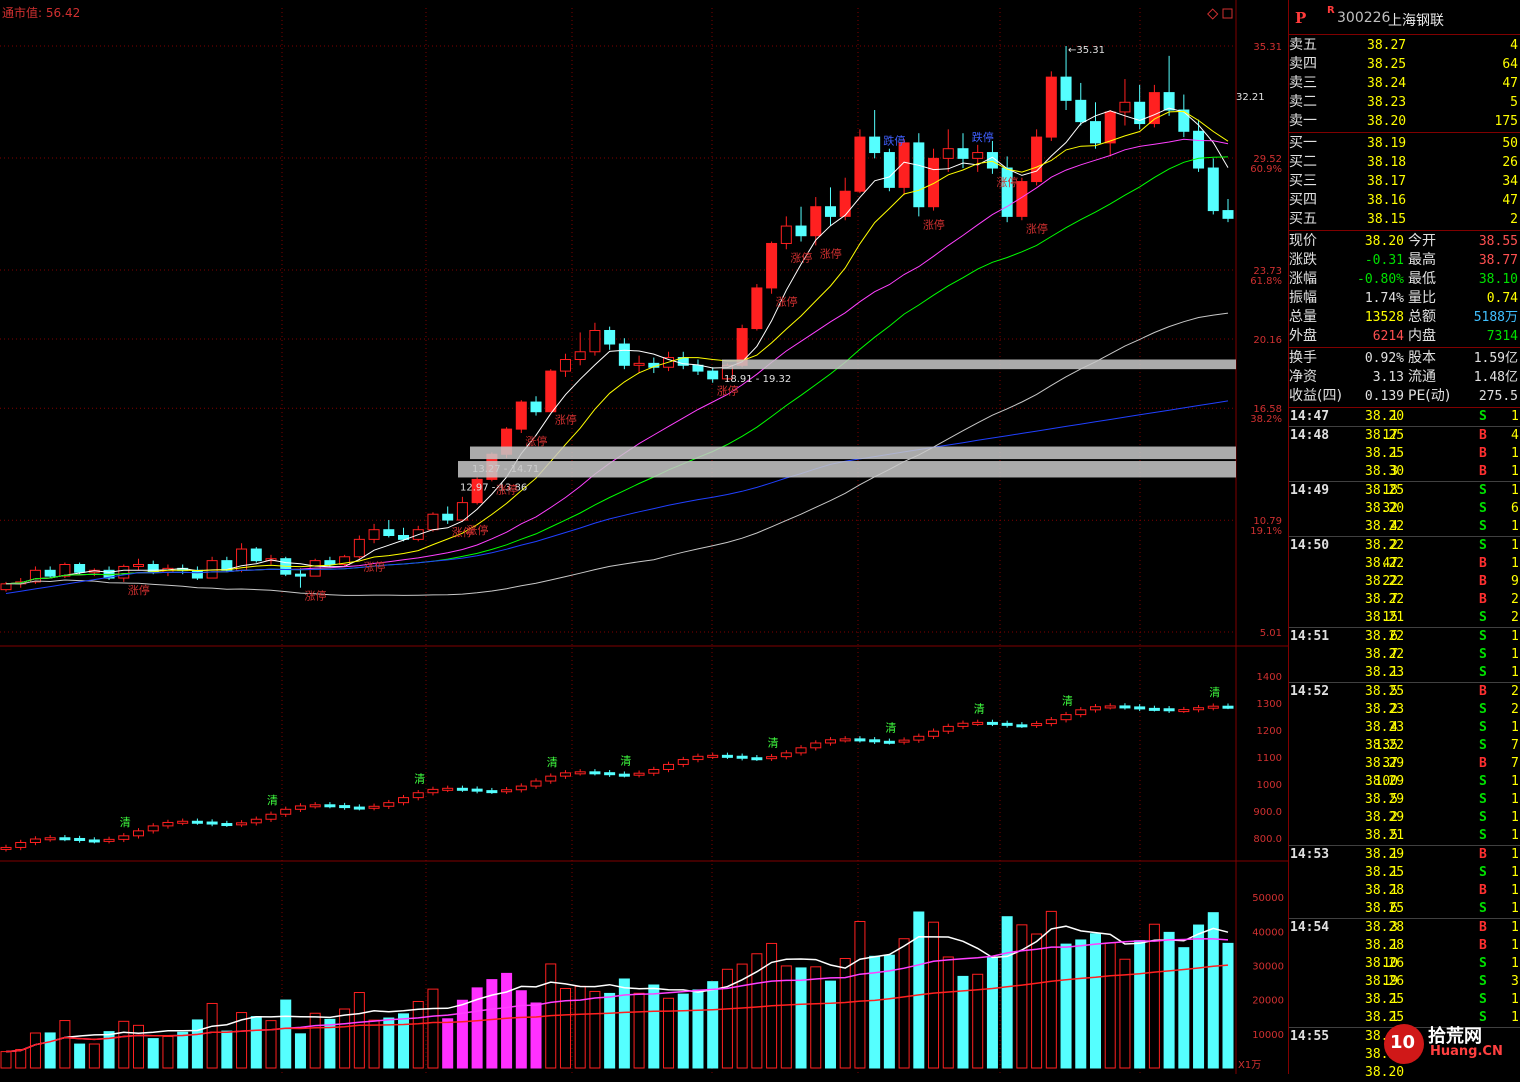 The height and width of the screenshot is (1082, 1520). I want to click on bid-row: 买五 38.15 2, so click(1404, 219).